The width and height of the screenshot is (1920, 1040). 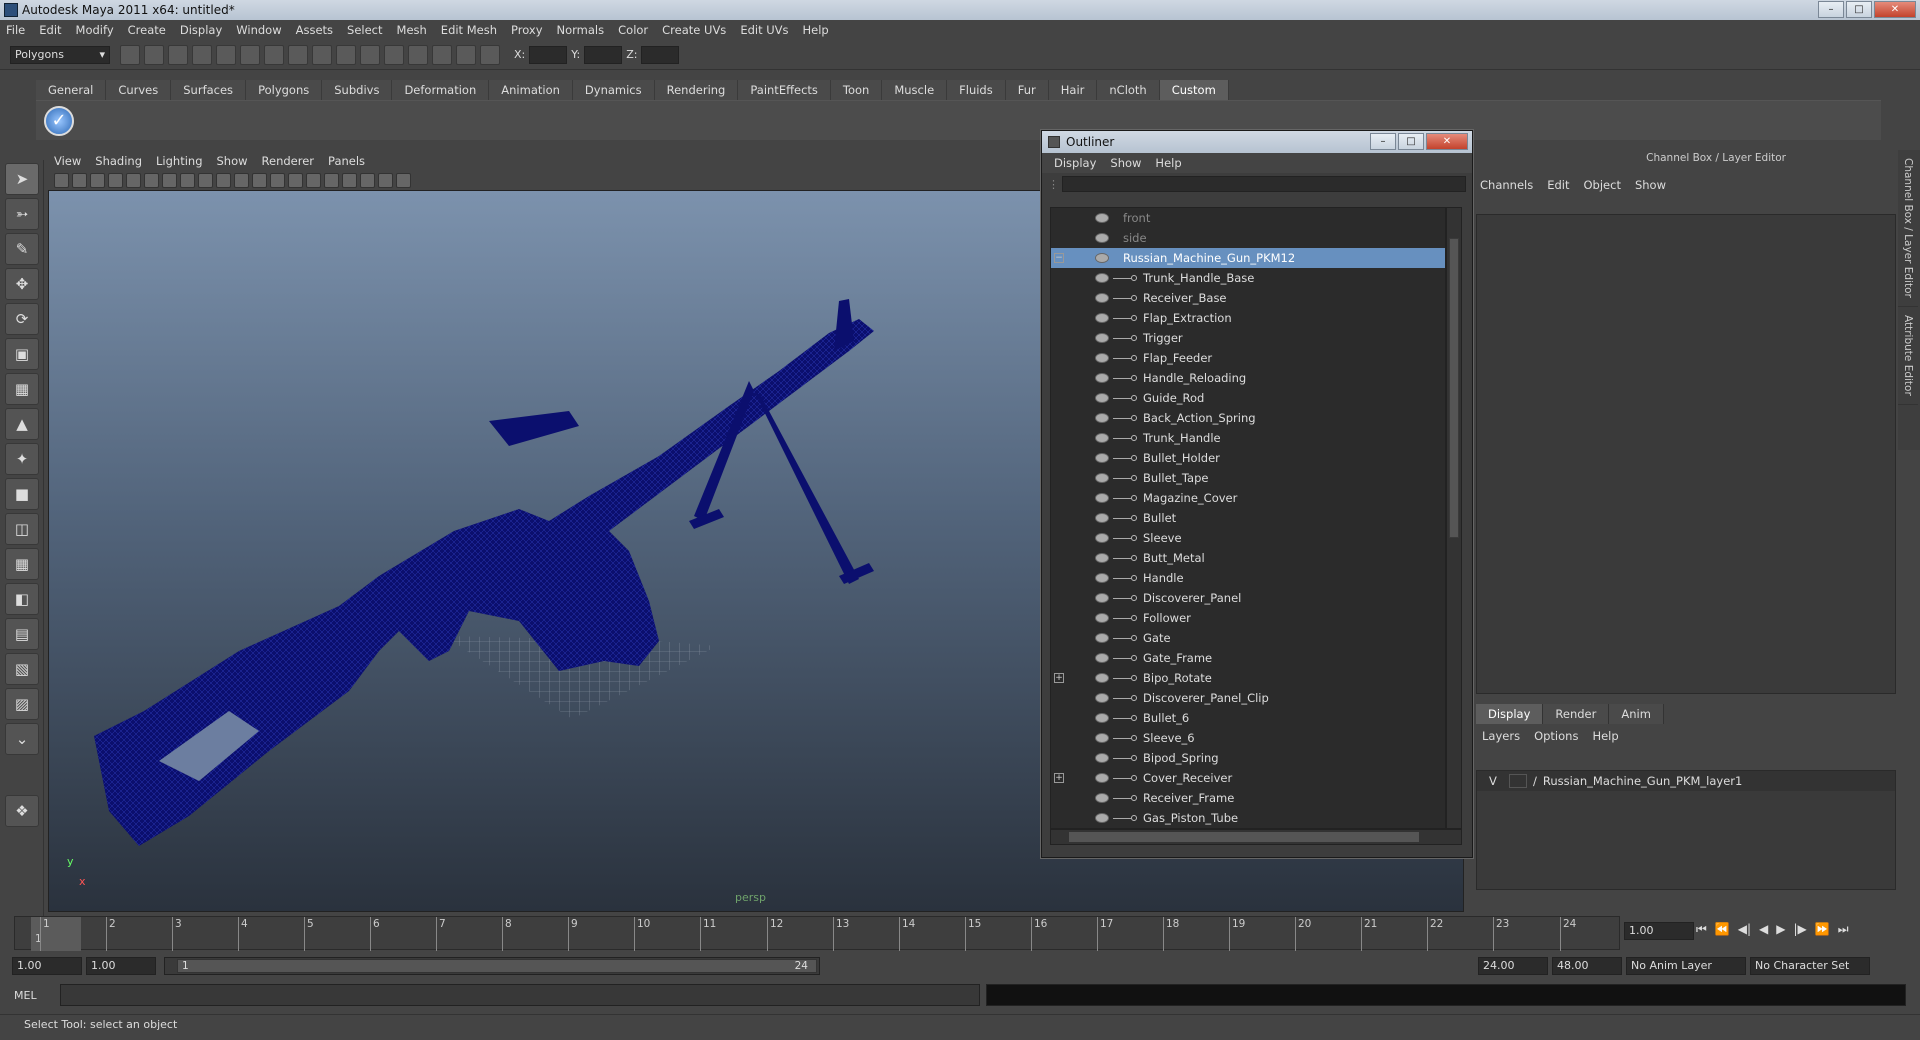 What do you see at coordinates (331, 180) in the screenshot?
I see `use-lights-icon` at bounding box center [331, 180].